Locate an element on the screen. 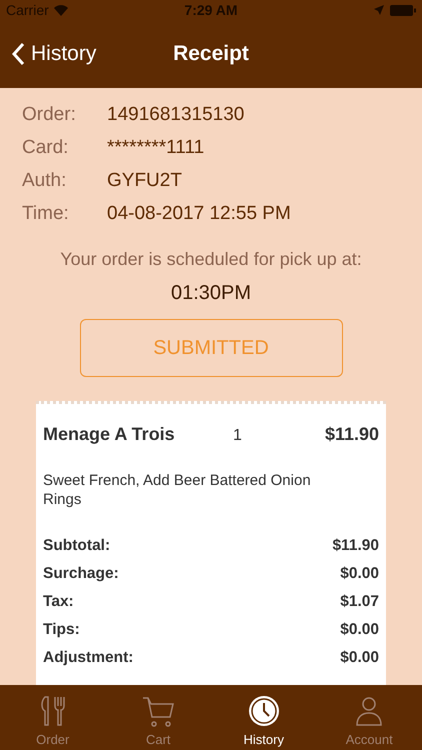 This screenshot has width=422, height=750. total-label: Tips: is located at coordinates (61, 630).